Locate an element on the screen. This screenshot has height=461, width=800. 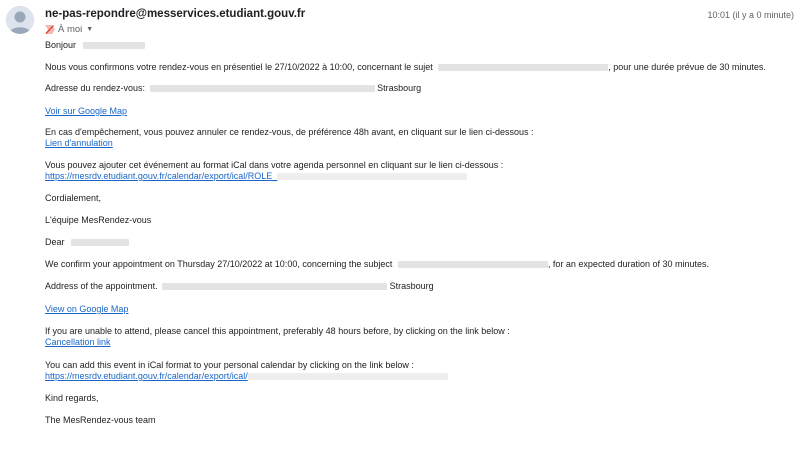
fr-signature: L'équipe MesRendez-vous is located at coordinates (98, 220).